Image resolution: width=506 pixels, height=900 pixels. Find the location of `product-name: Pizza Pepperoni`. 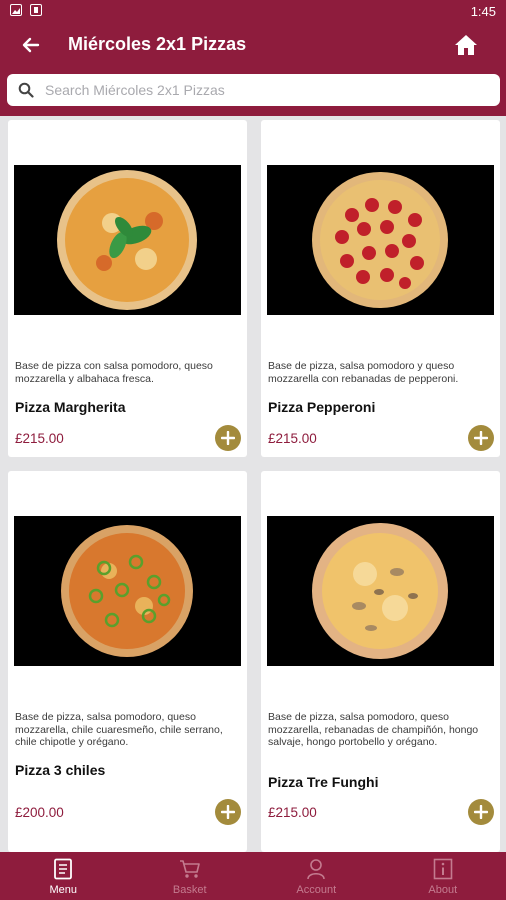

product-name: Pizza Pepperoni is located at coordinates (322, 407).